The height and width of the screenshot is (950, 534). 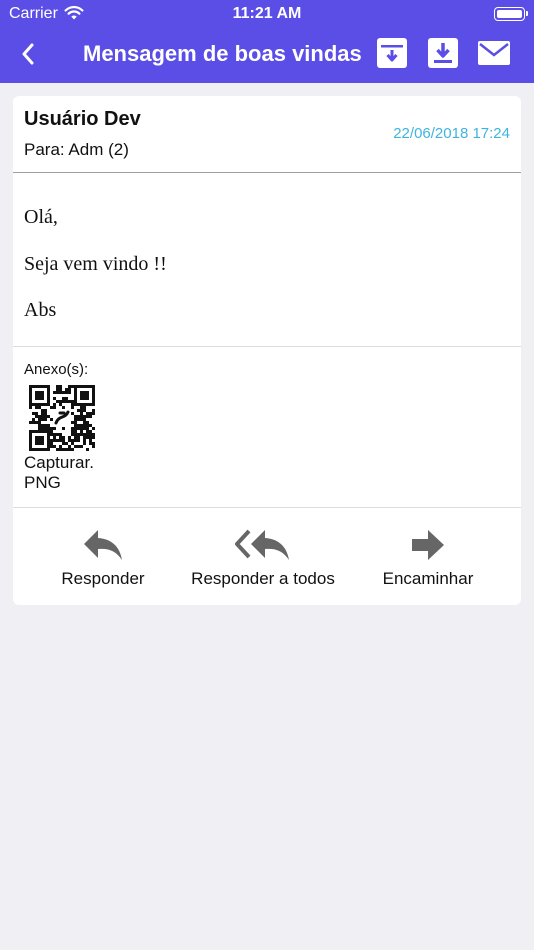 What do you see at coordinates (59, 462) in the screenshot?
I see `attachment-filename-part: Capturar.` at bounding box center [59, 462].